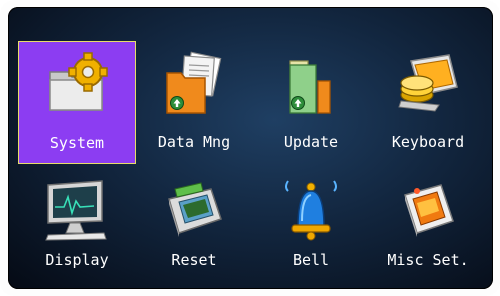 The width and height of the screenshot is (500, 296). Describe the element at coordinates (429, 210) in the screenshot. I see `misc-settings-icon` at that location.